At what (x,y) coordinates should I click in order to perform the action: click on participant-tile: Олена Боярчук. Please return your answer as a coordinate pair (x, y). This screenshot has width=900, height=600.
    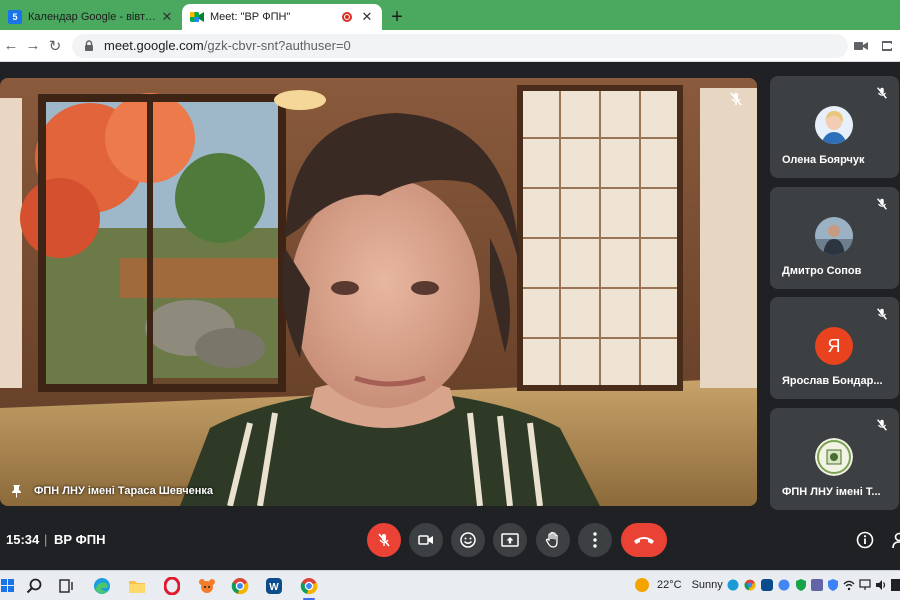
    Looking at the image, I should click on (834, 127).